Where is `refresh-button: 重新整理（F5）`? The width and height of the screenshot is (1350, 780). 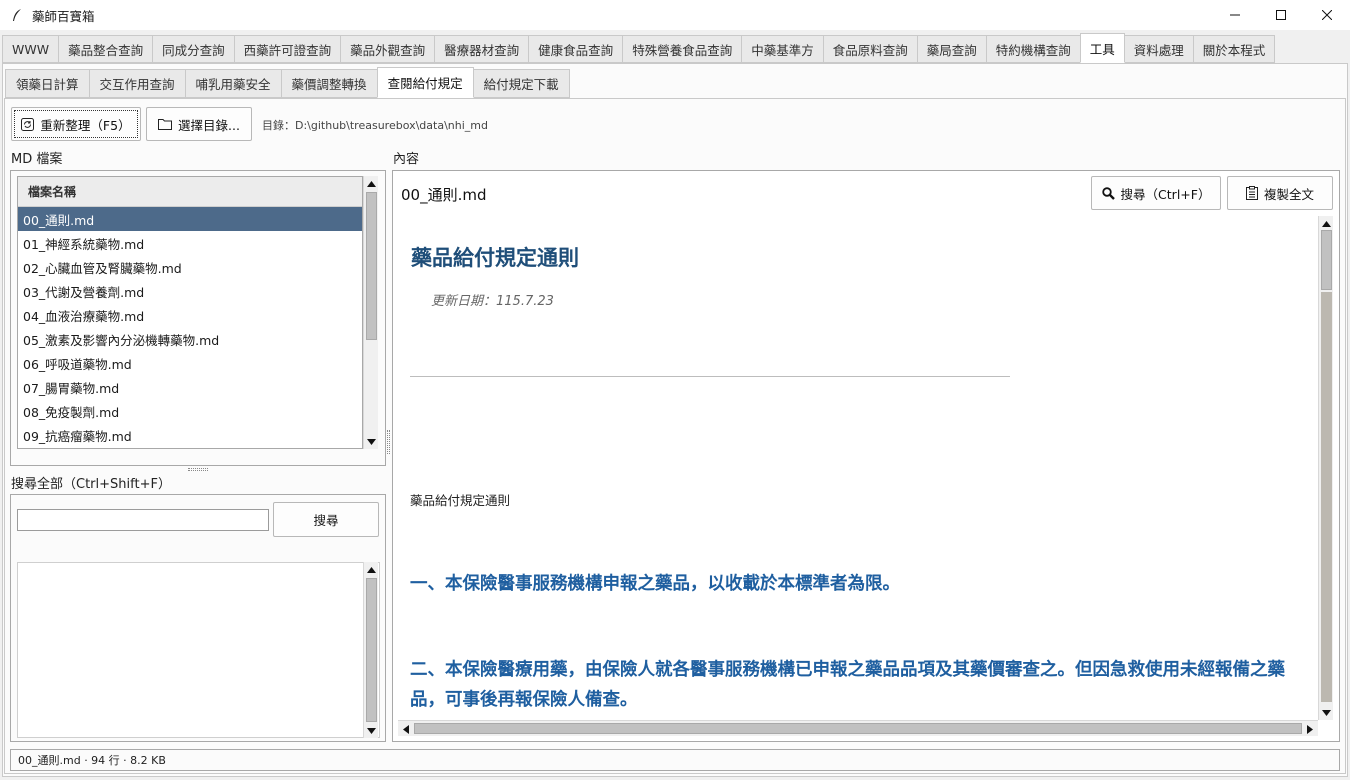 refresh-button: 重新整理（F5） is located at coordinates (76, 124).